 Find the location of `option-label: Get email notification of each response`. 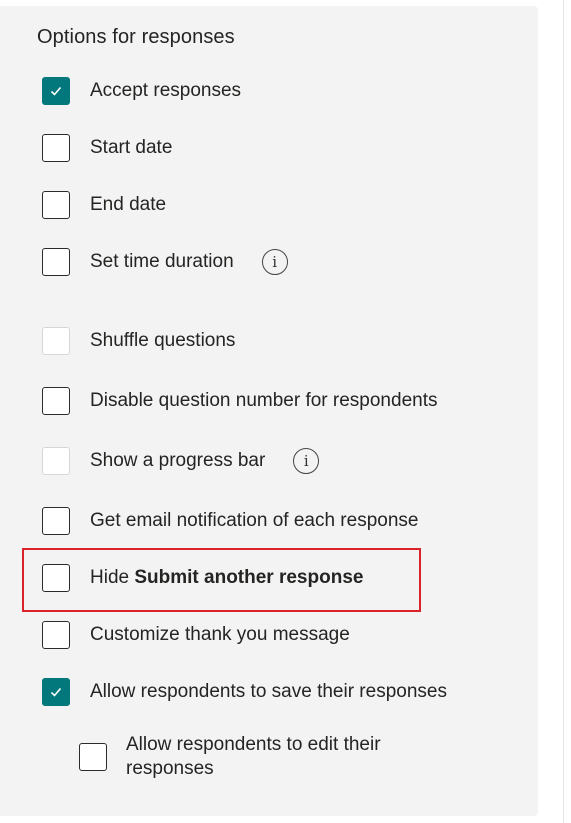

option-label: Get email notification of each response is located at coordinates (254, 520).